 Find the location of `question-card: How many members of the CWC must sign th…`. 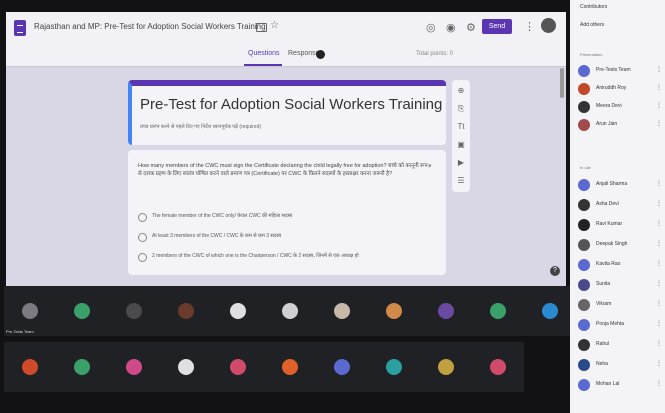

question-card: How many members of the CWC must sign th… is located at coordinates (287, 212).